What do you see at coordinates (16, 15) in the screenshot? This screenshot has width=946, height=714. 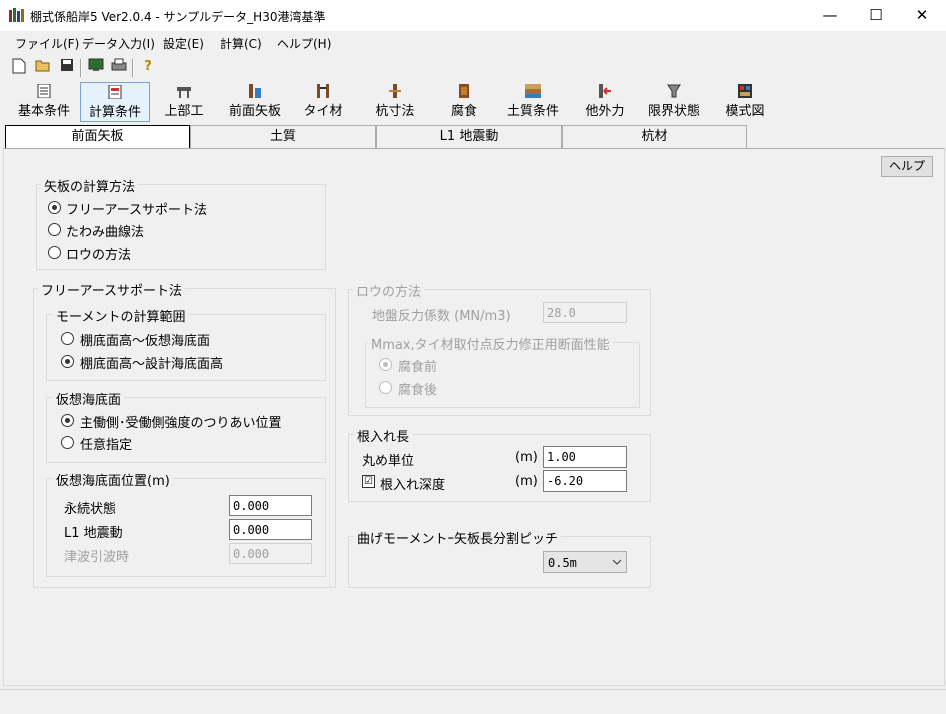 I see `app-icon` at bounding box center [16, 15].